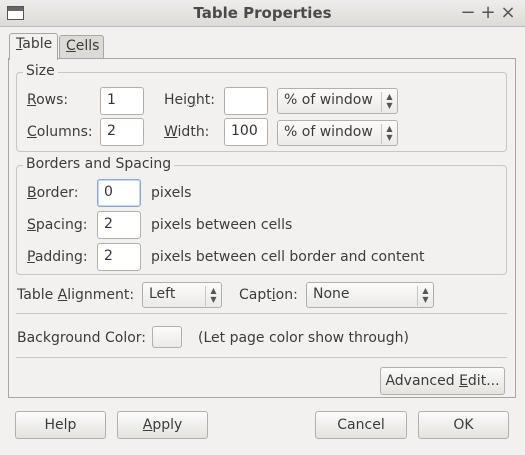  I want to click on padding-suffix: pixels between cell border and content, so click(288, 257).